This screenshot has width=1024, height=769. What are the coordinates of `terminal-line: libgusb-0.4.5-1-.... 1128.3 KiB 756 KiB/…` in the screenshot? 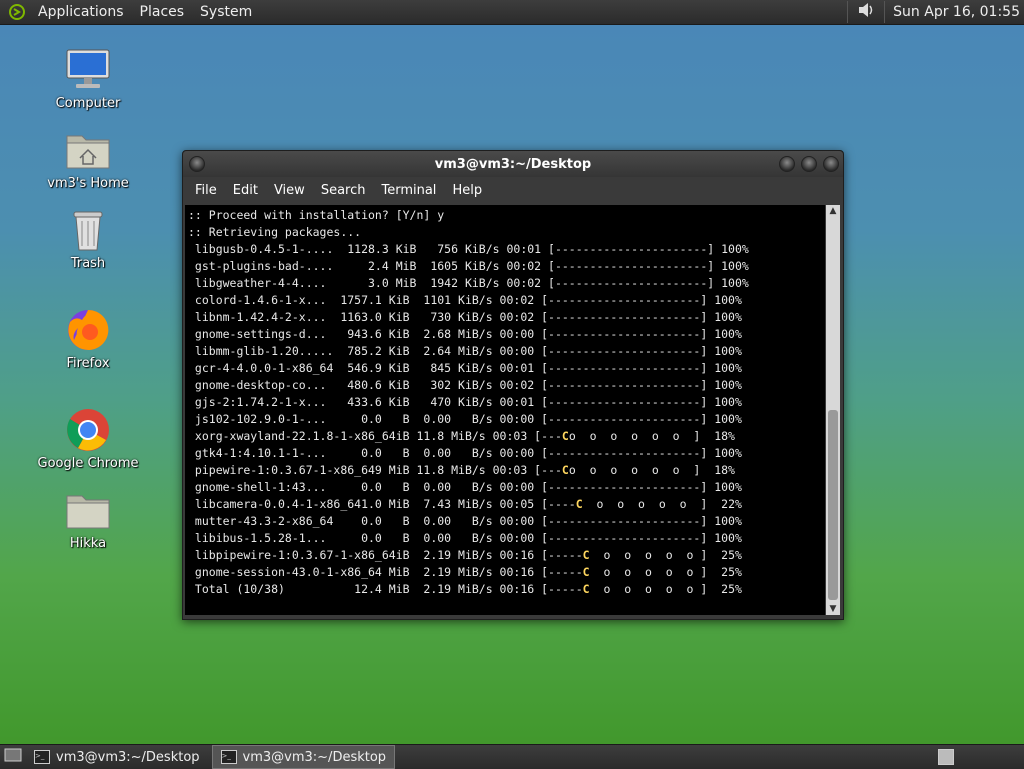 It's located at (468, 249).